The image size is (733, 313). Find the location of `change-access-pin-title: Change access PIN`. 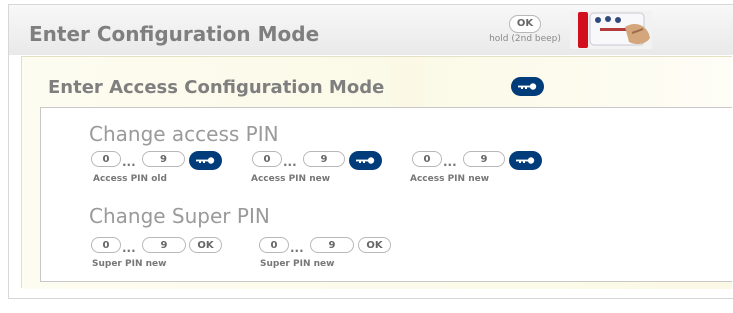

change-access-pin-title: Change access PIN is located at coordinates (184, 134).